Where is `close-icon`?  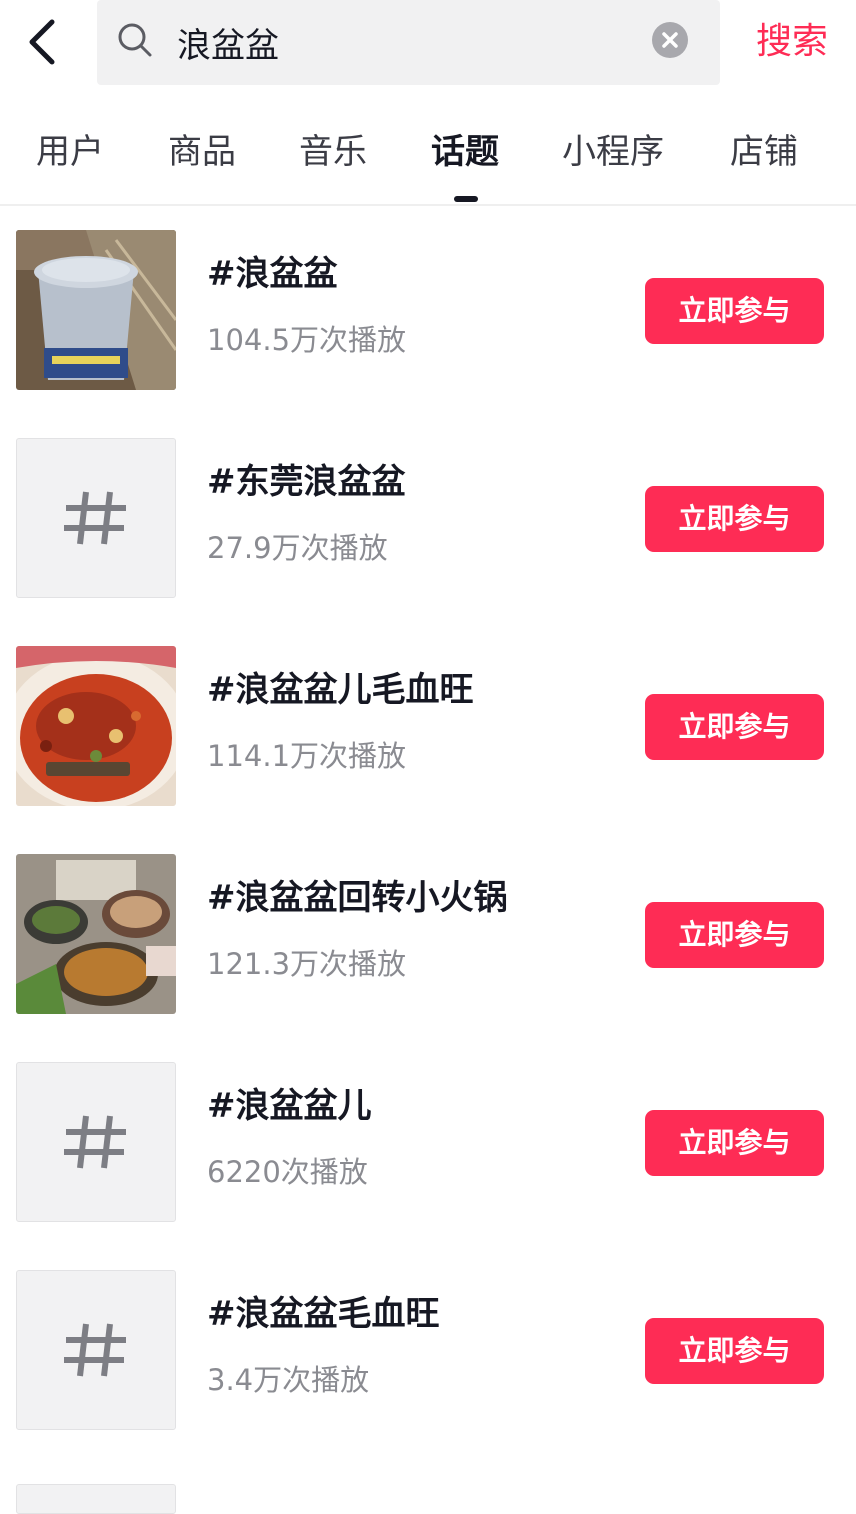
close-icon is located at coordinates (670, 40).